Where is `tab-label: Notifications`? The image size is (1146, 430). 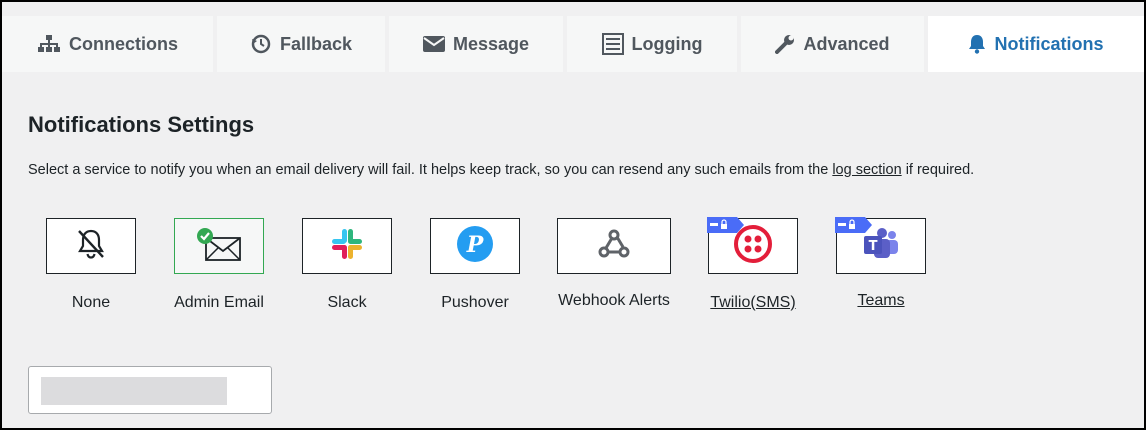
tab-label: Notifications is located at coordinates (1049, 43).